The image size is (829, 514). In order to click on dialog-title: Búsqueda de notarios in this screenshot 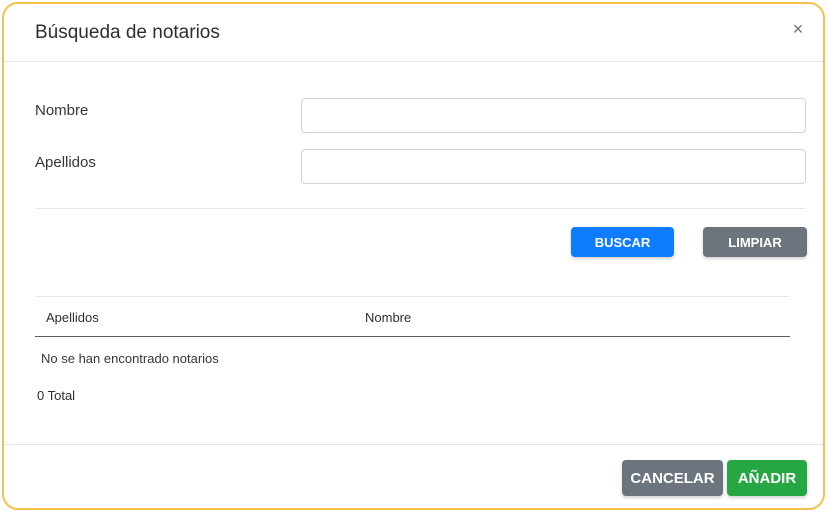, I will do `click(127, 32)`.